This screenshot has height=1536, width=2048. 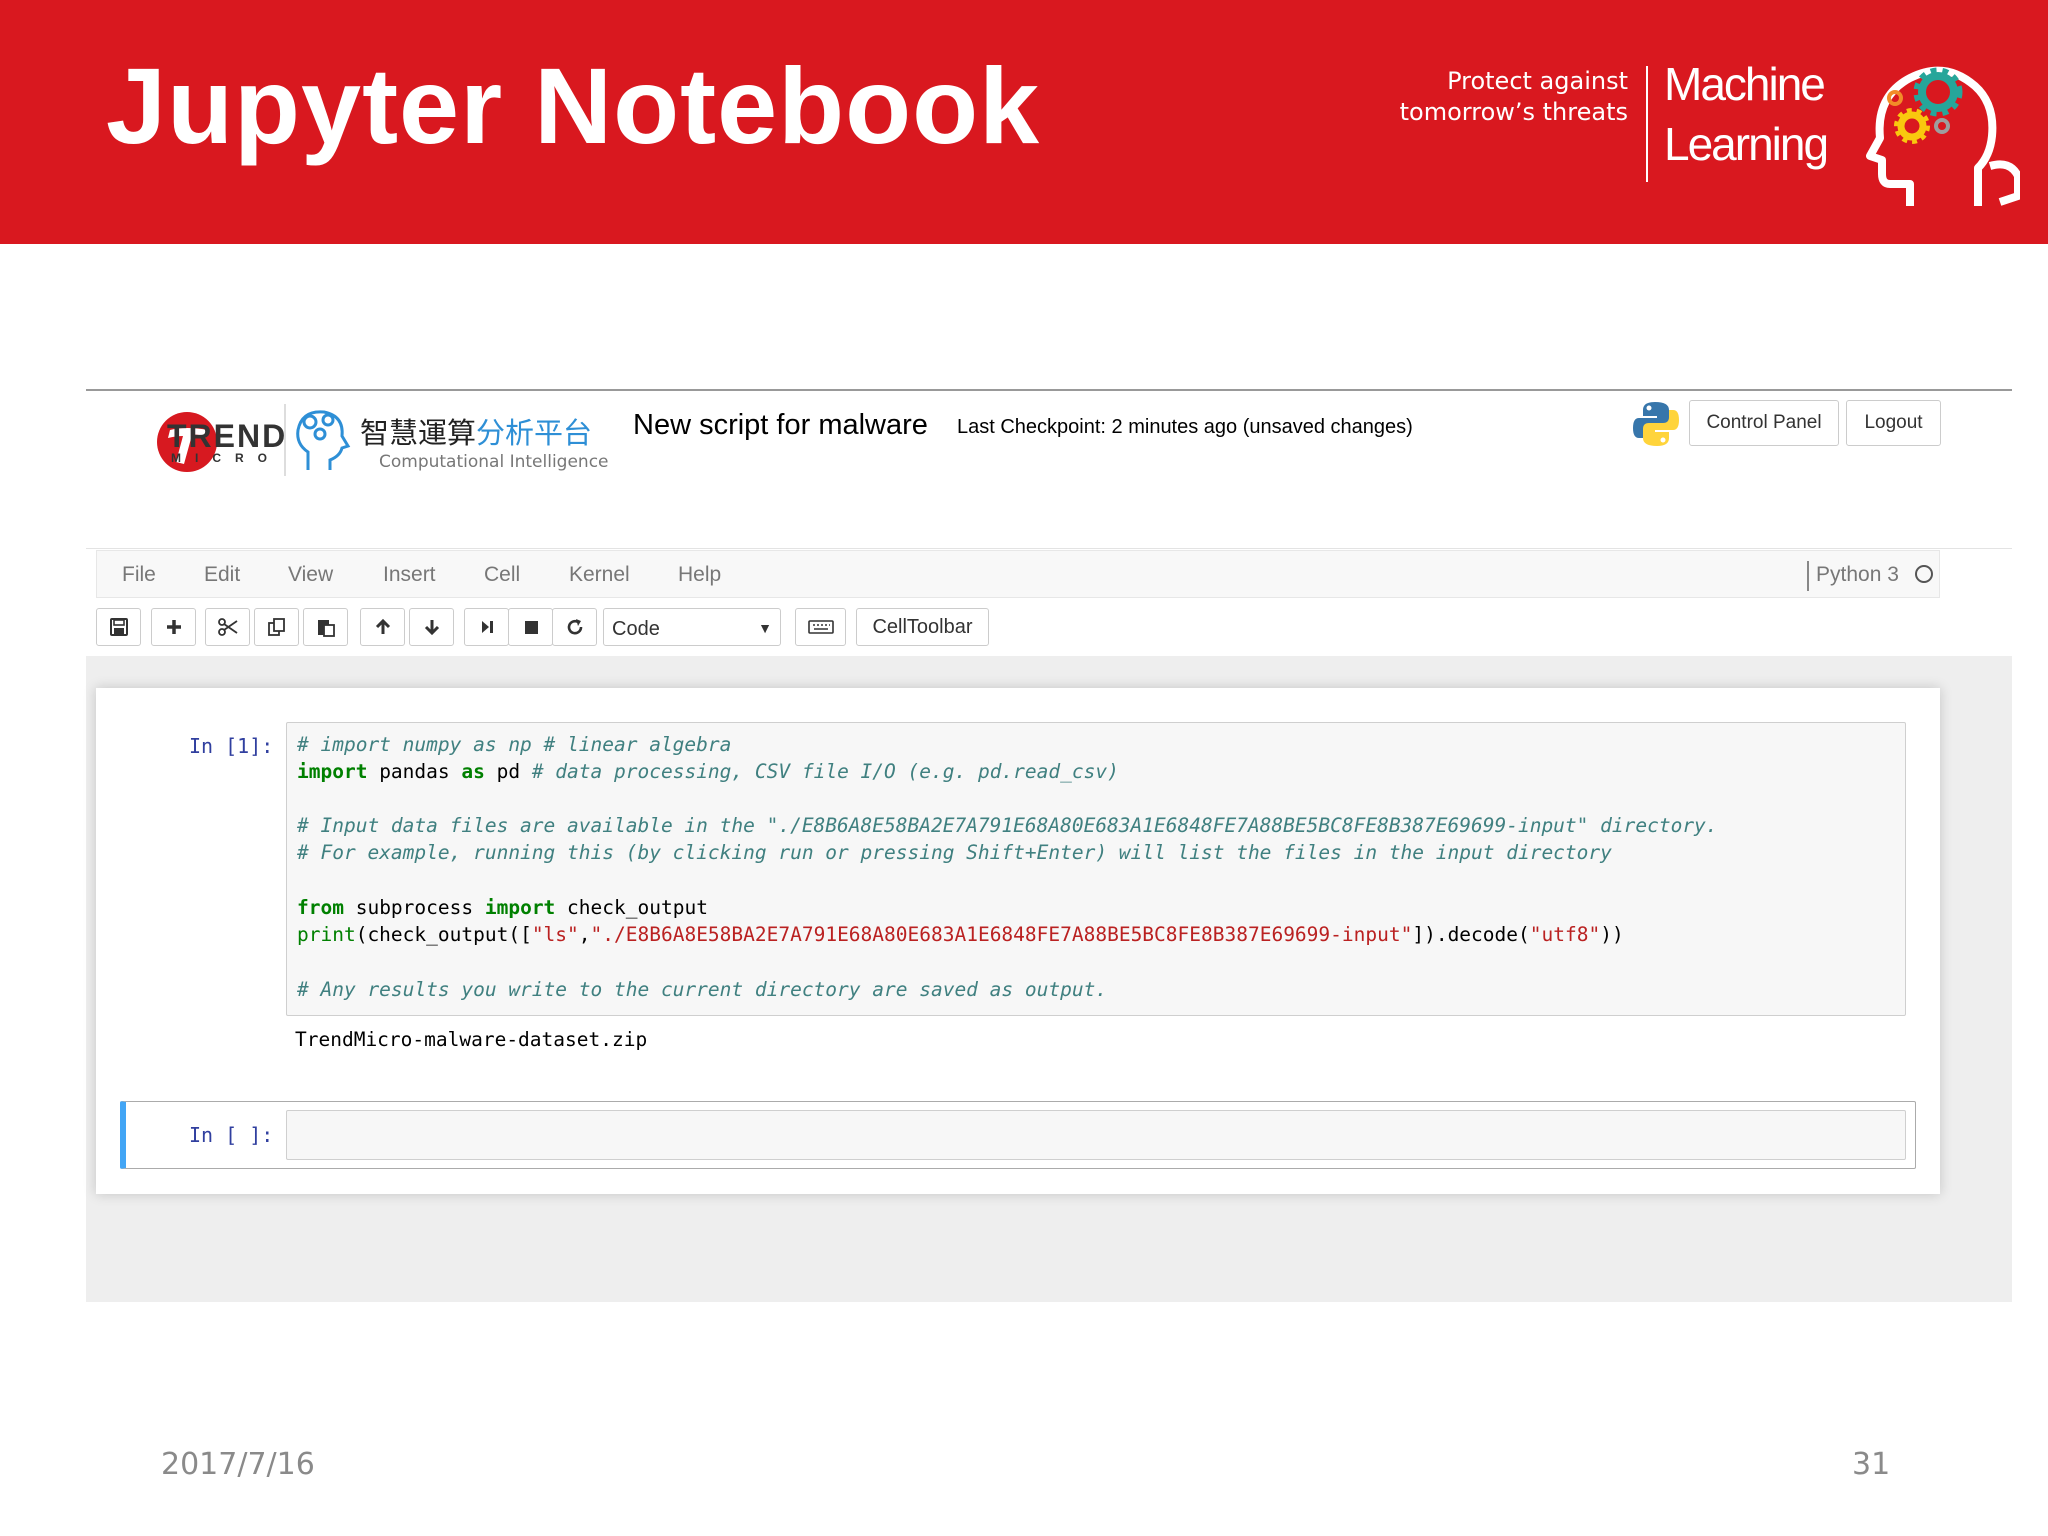 I want to click on refresh-icon, so click(x=574, y=627).